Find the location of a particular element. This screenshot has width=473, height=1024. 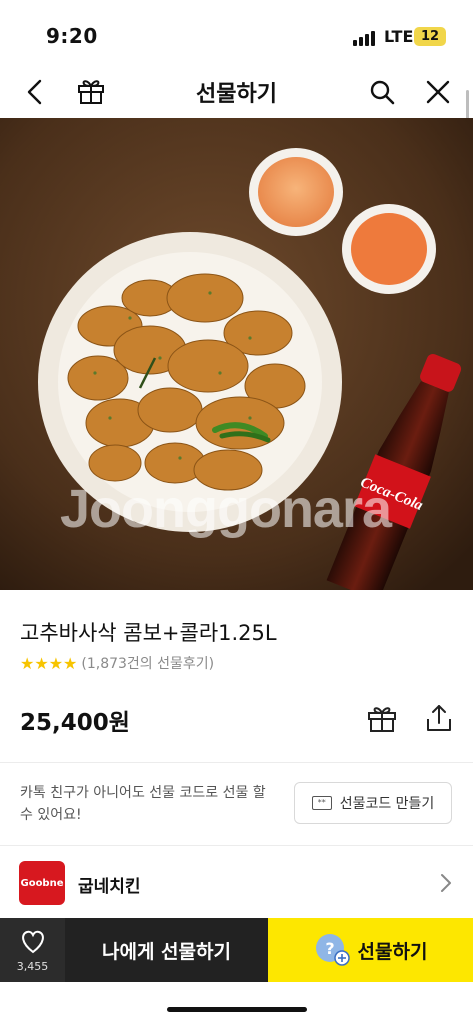

add-friend-gift-icon: ? is located at coordinates (332, 950).